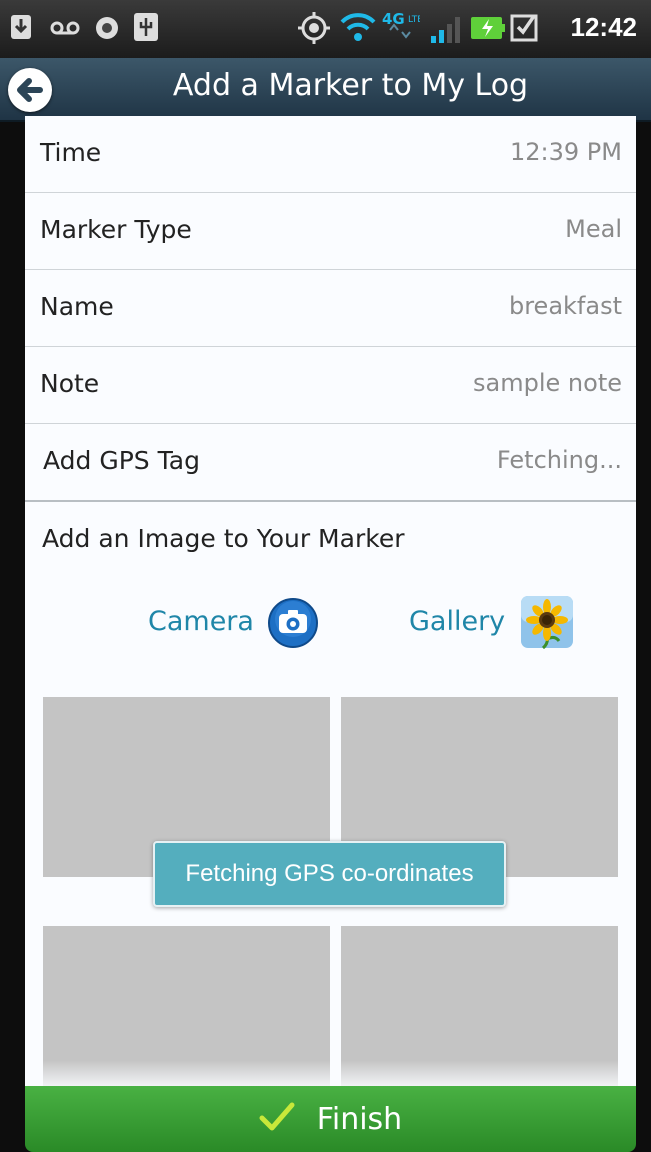 Image resolution: width=651 pixels, height=1152 pixels. What do you see at coordinates (71, 152) in the screenshot?
I see `time-label: Time` at bounding box center [71, 152].